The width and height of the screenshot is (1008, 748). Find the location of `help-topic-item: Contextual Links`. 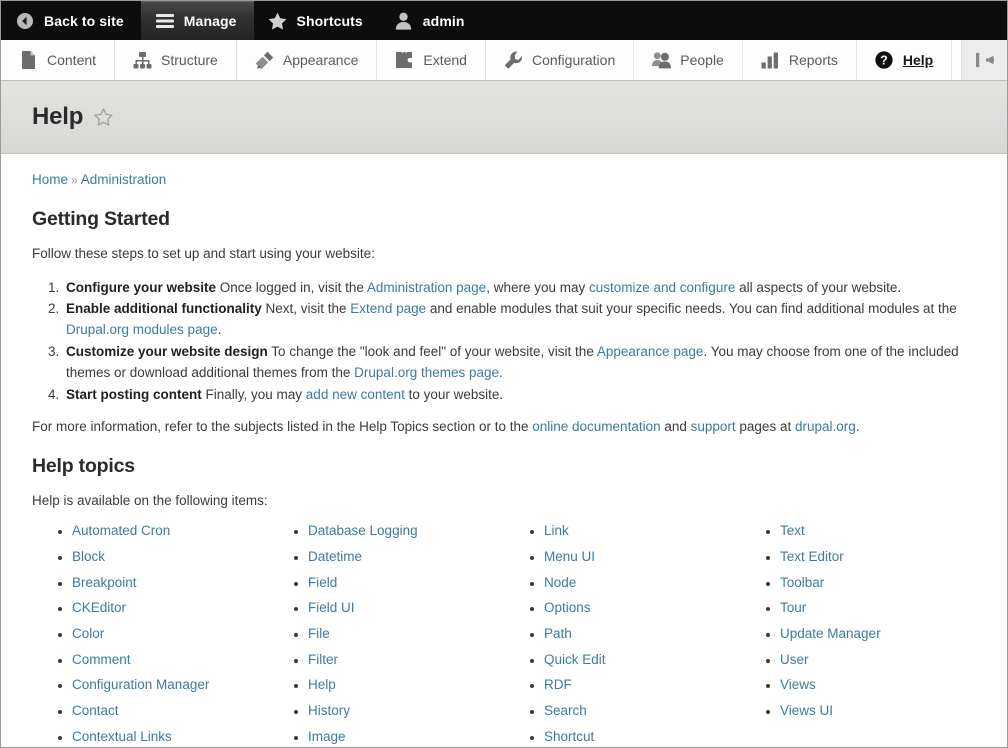

help-topic-item: Contextual Links is located at coordinates (170, 736).